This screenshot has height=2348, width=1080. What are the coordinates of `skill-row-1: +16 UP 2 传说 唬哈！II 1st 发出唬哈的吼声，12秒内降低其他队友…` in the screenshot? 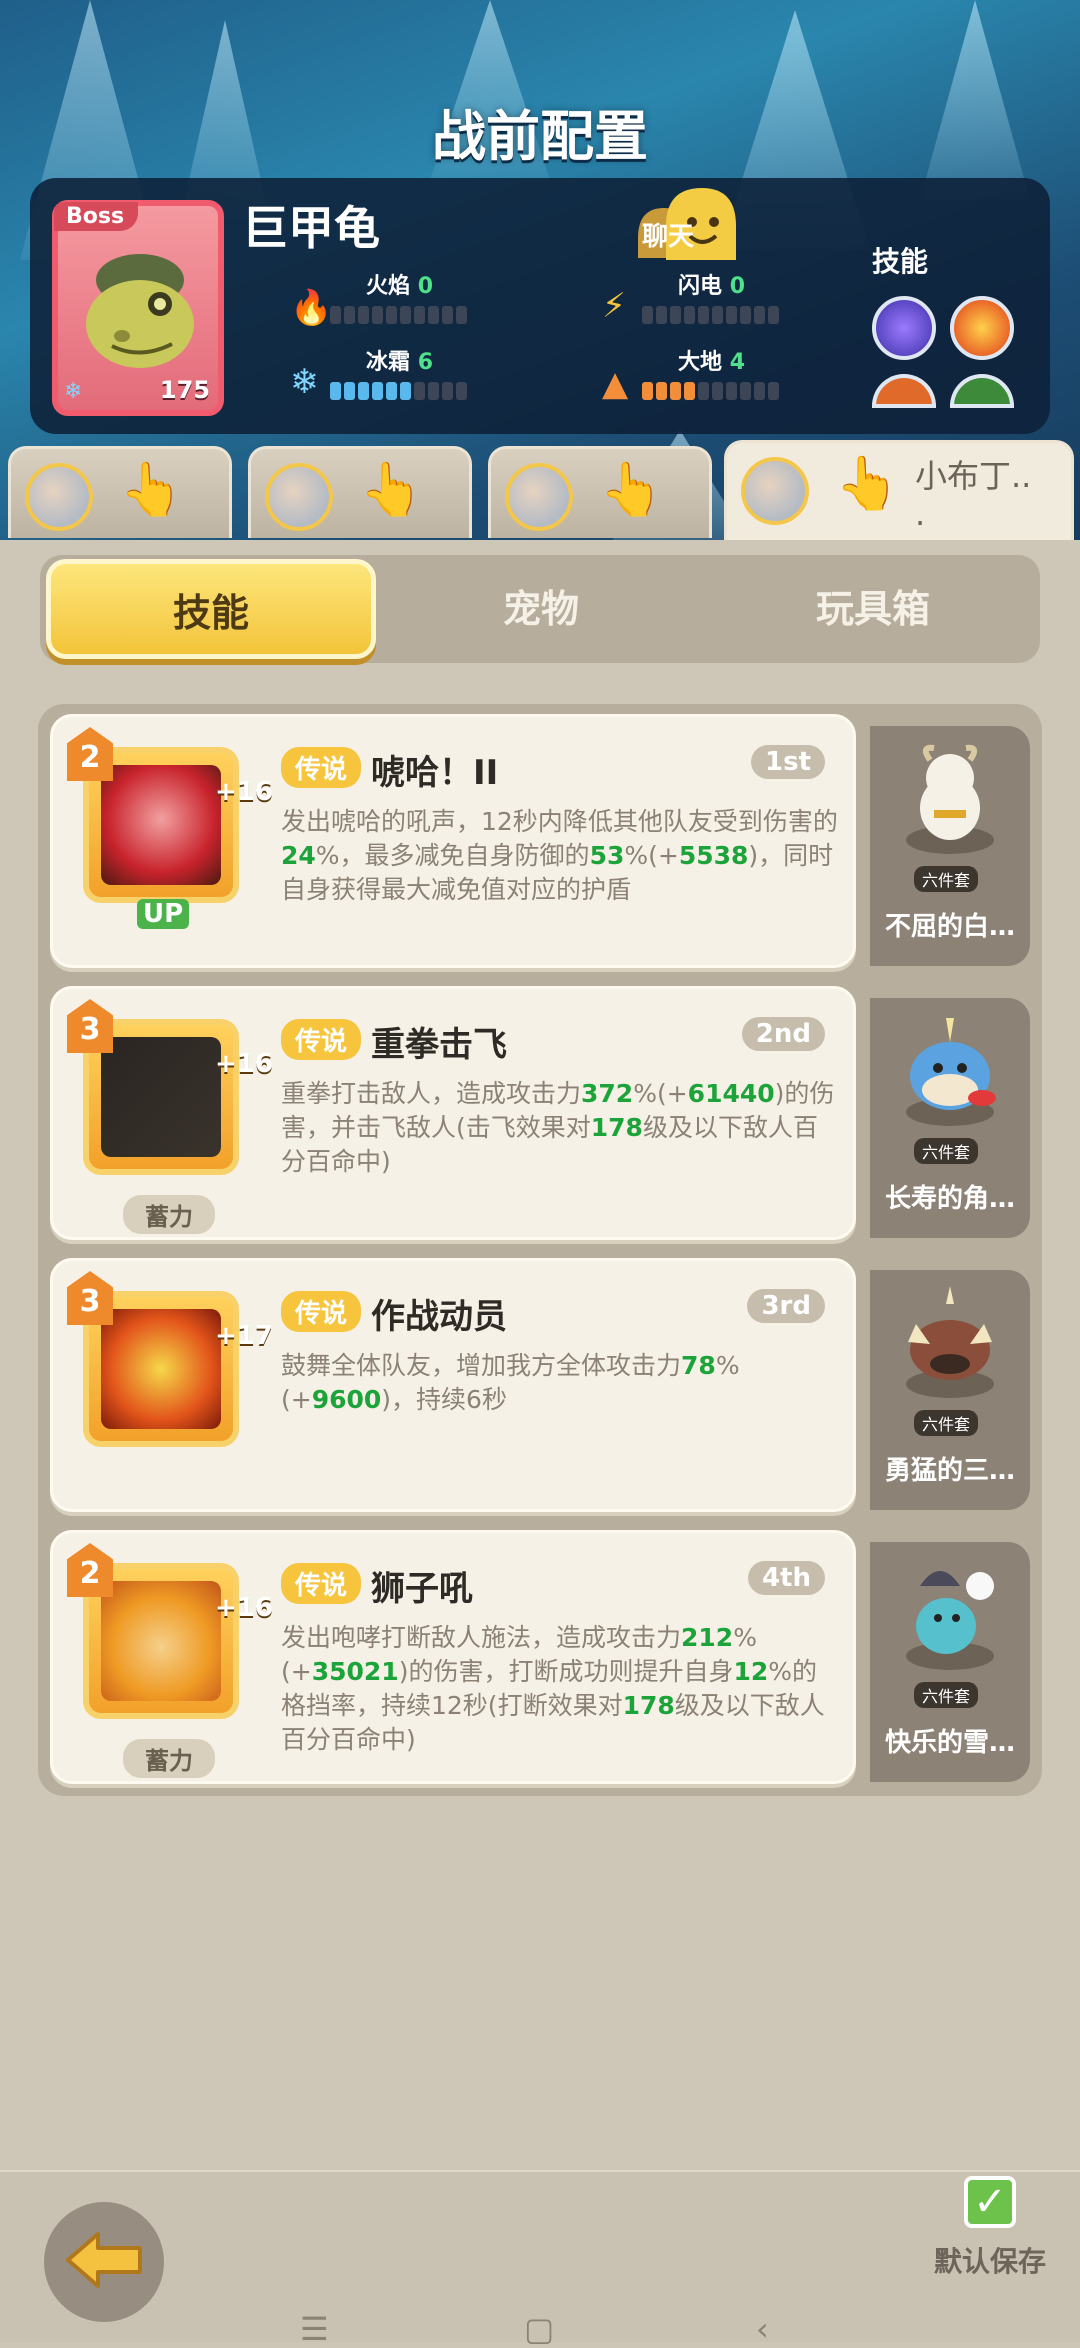 It's located at (540, 841).